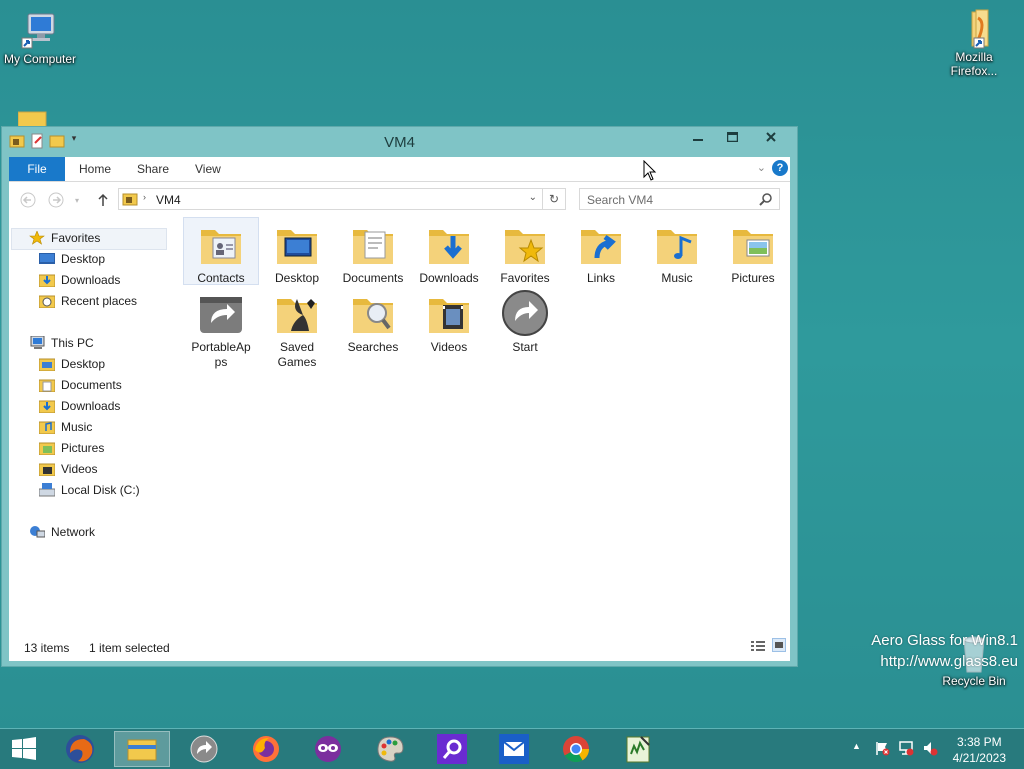 This screenshot has width=1024, height=769. I want to click on tab-home: Home, so click(95, 169).